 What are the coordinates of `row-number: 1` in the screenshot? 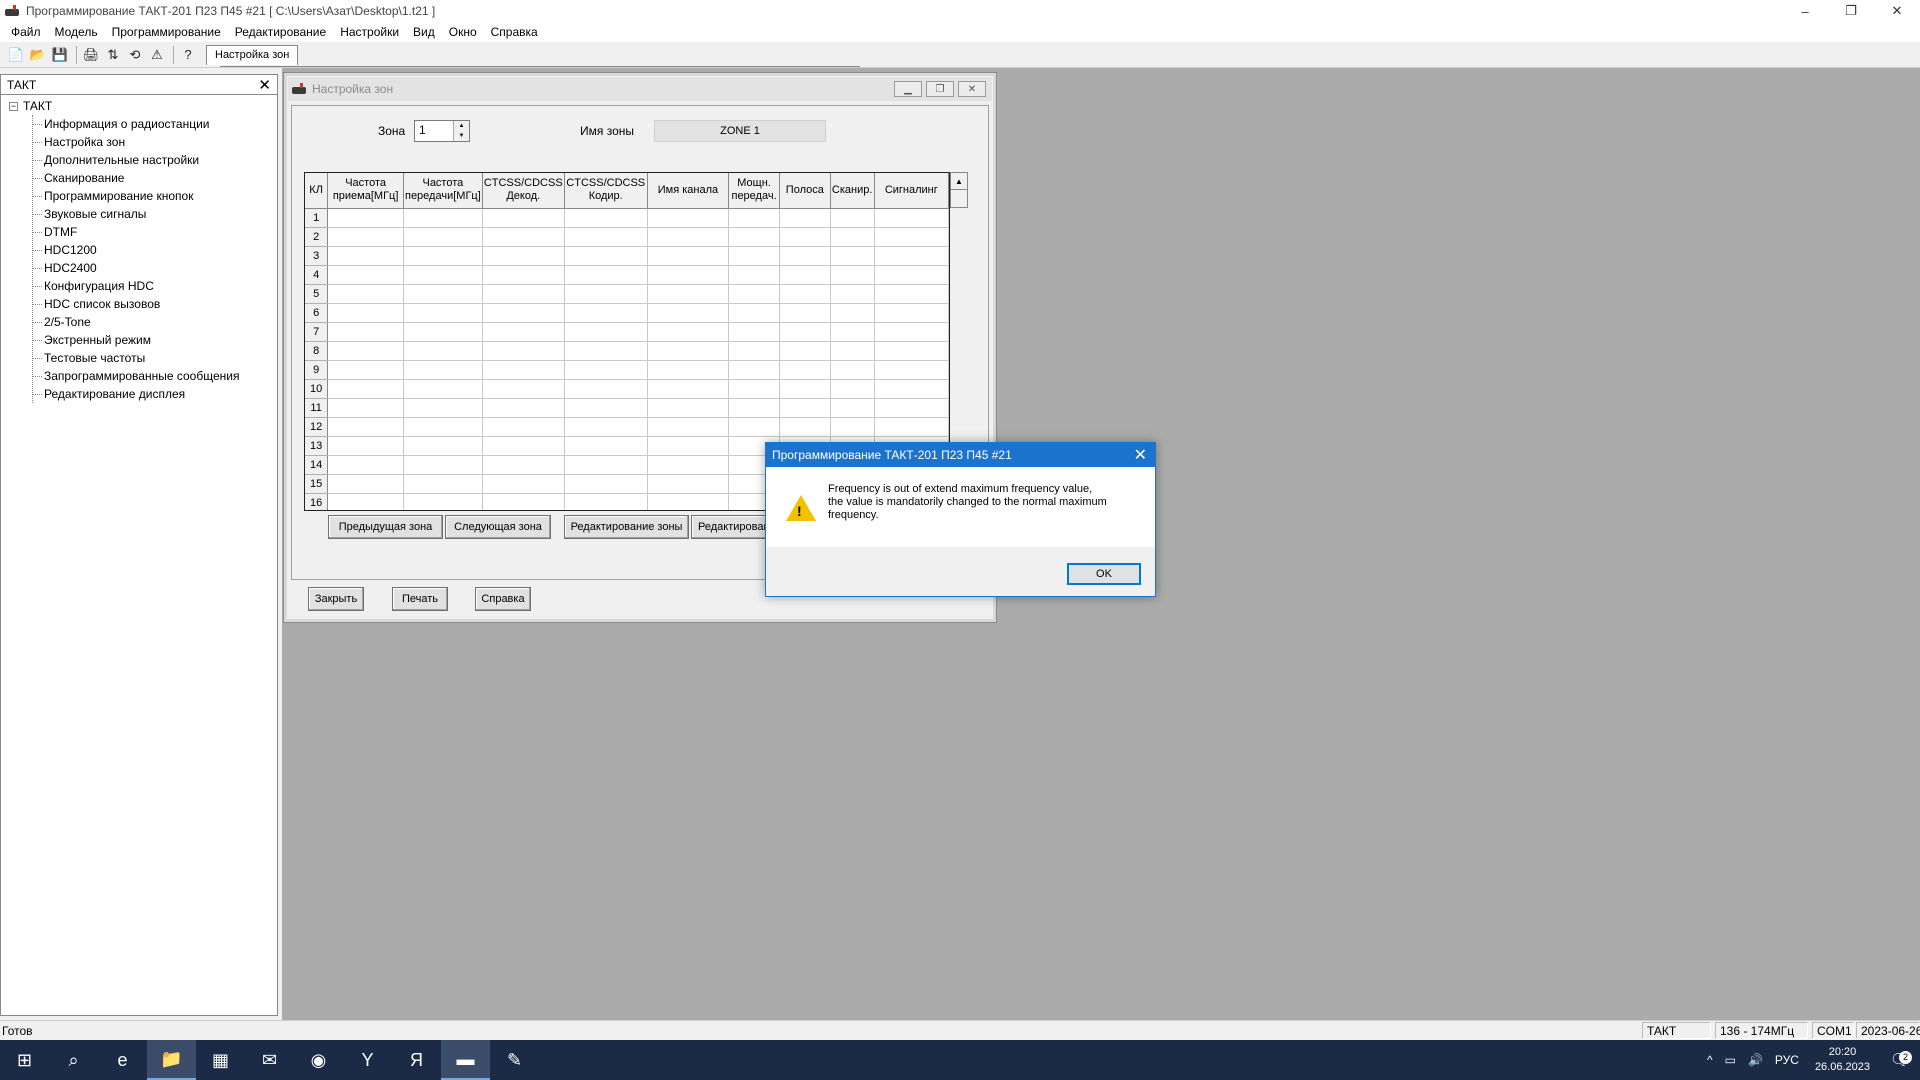 It's located at (317, 218).